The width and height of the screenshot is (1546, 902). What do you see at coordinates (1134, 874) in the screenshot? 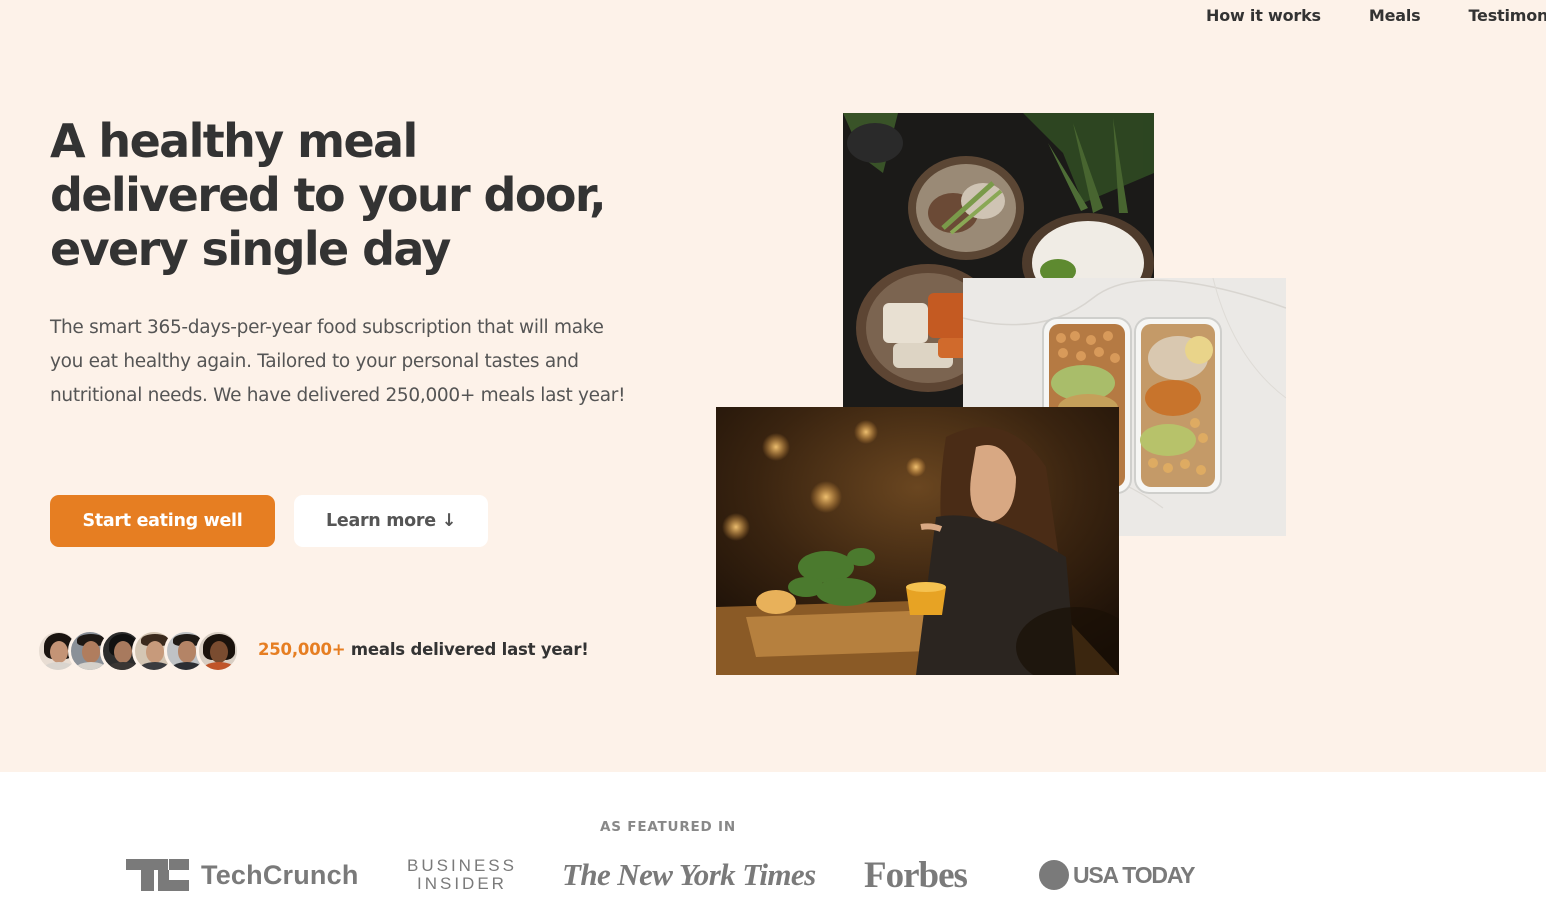
I see `usa-today-wordmark: USA TODAY` at bounding box center [1134, 874].